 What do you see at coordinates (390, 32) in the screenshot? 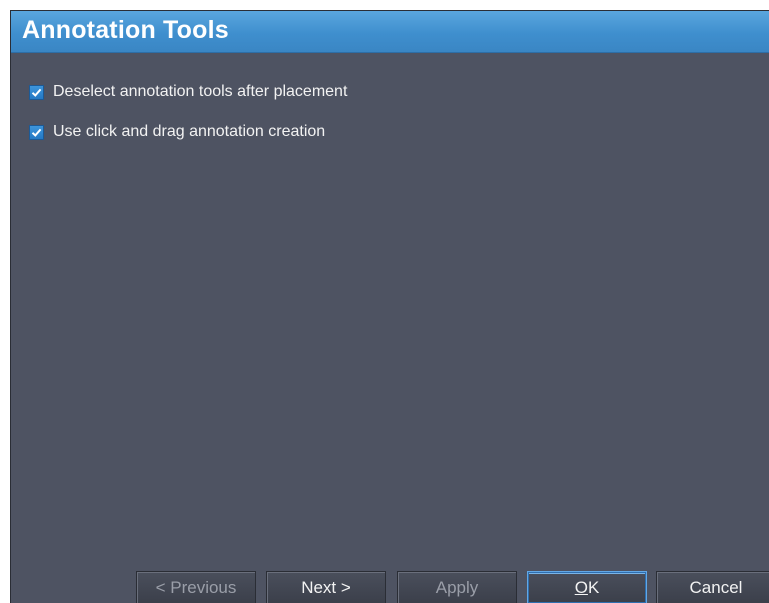
I see `title-bar: Annotation Tools` at bounding box center [390, 32].